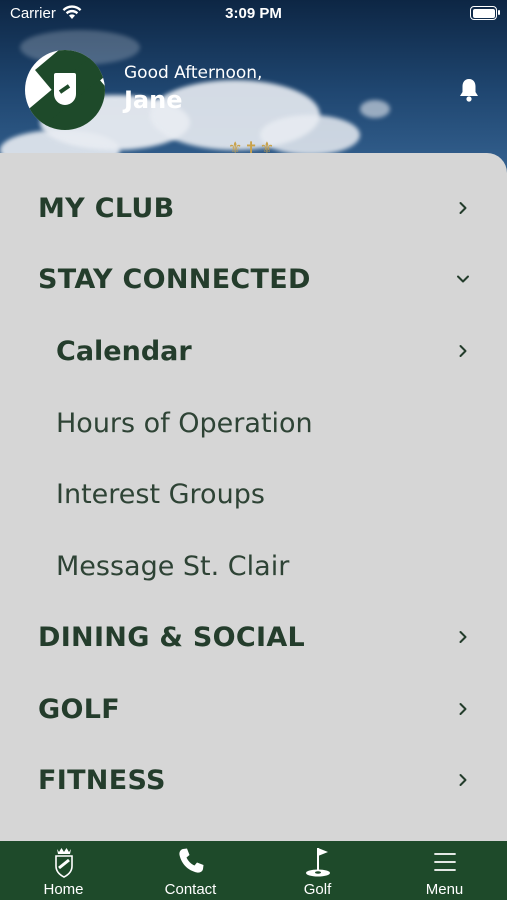 The height and width of the screenshot is (900, 507). Describe the element at coordinates (253, 208) in the screenshot. I see `menu-item-my-club: MY CLUB` at that location.